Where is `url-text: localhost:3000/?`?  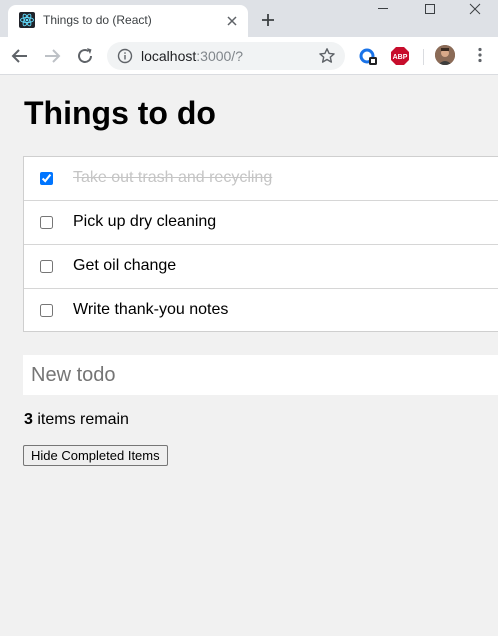 url-text: localhost:3000/? is located at coordinates (192, 56).